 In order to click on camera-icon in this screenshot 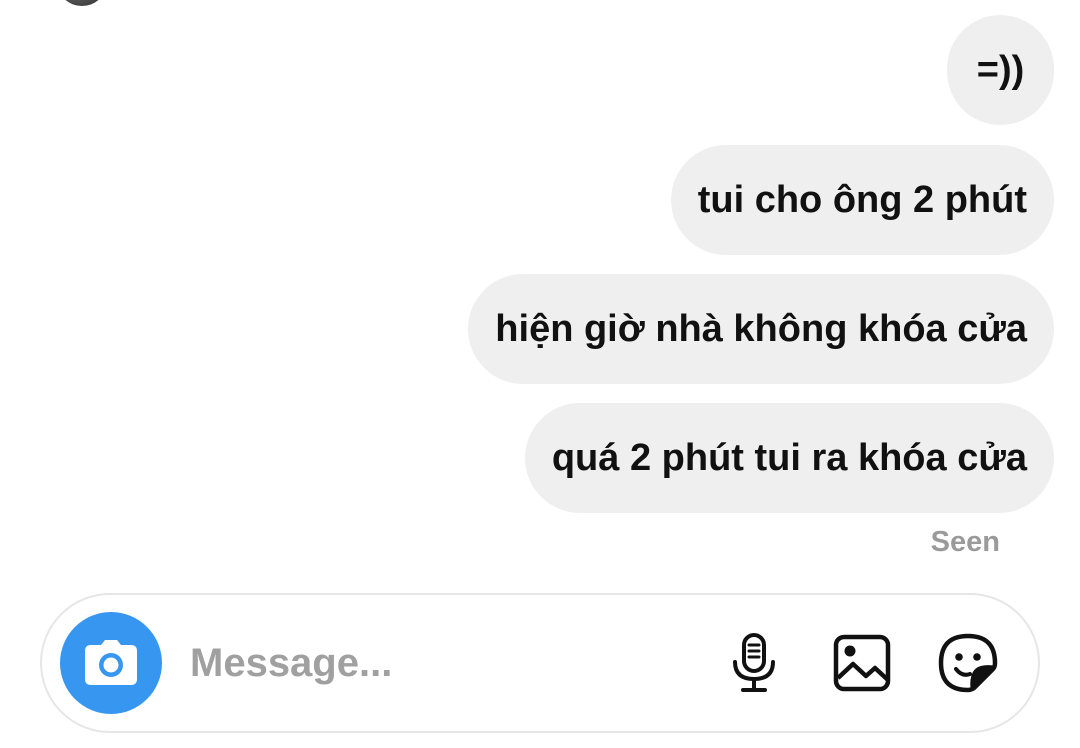, I will do `click(111, 662)`.